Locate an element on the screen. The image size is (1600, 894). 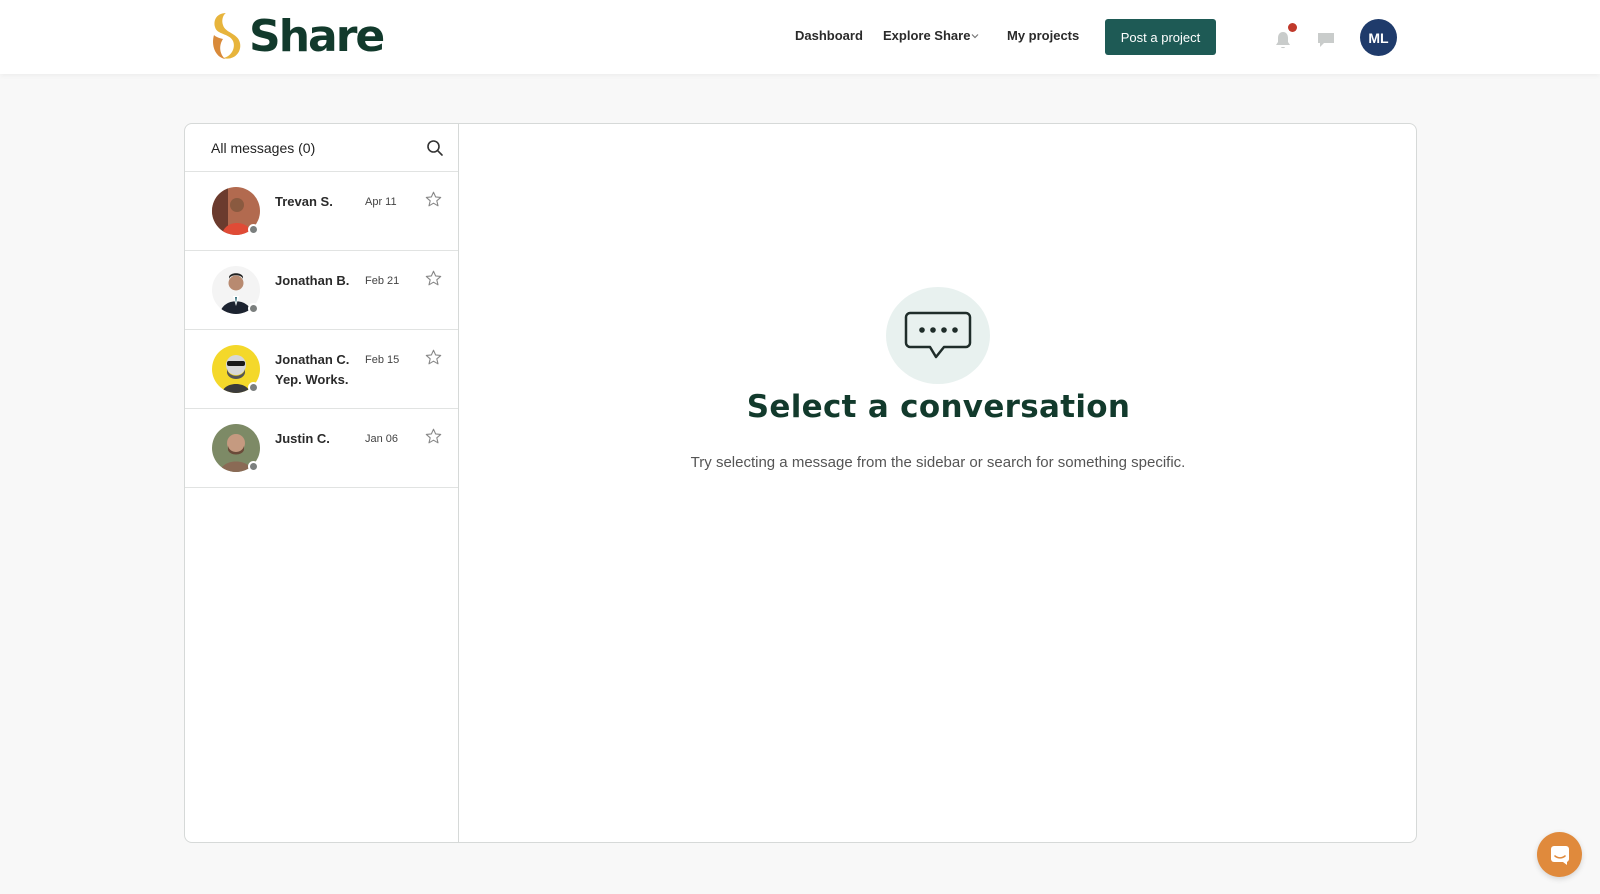
notification-badge is located at coordinates (1292, 27).